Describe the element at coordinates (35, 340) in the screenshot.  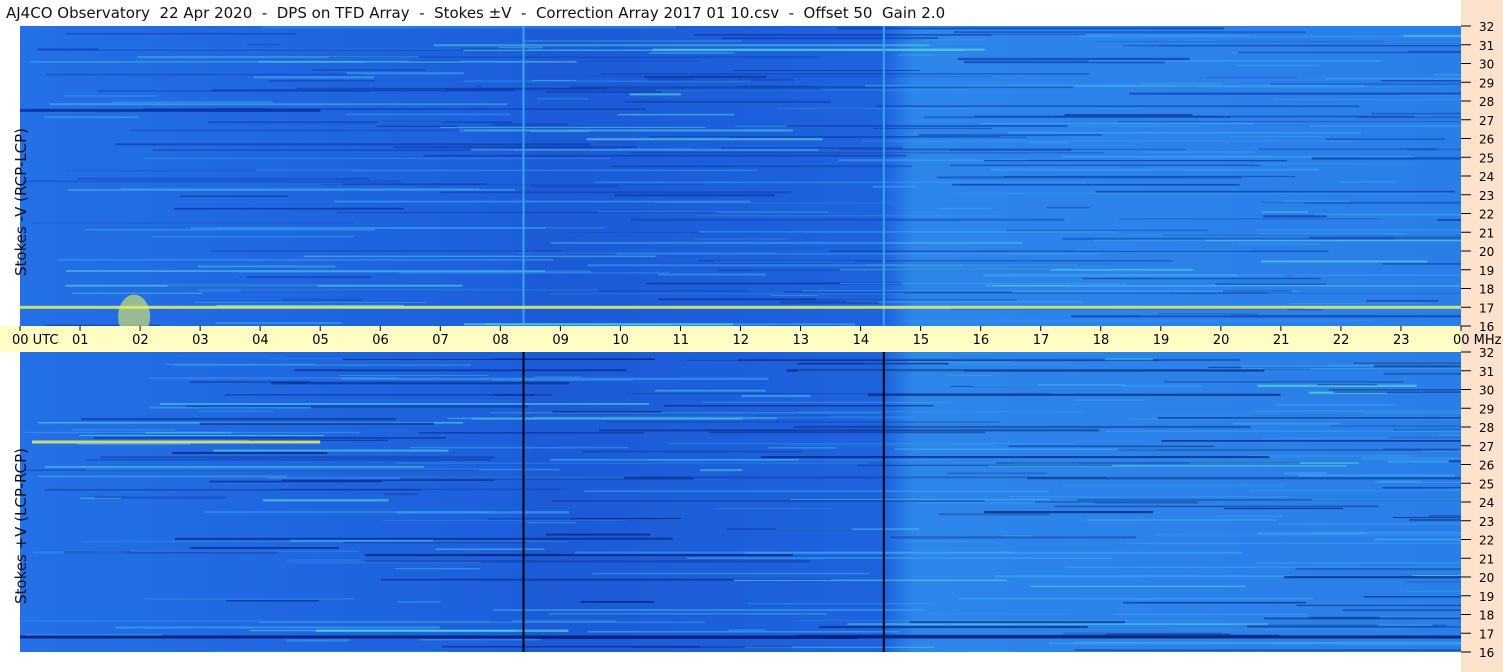
I see `x-tick-label: 00 UTC` at that location.